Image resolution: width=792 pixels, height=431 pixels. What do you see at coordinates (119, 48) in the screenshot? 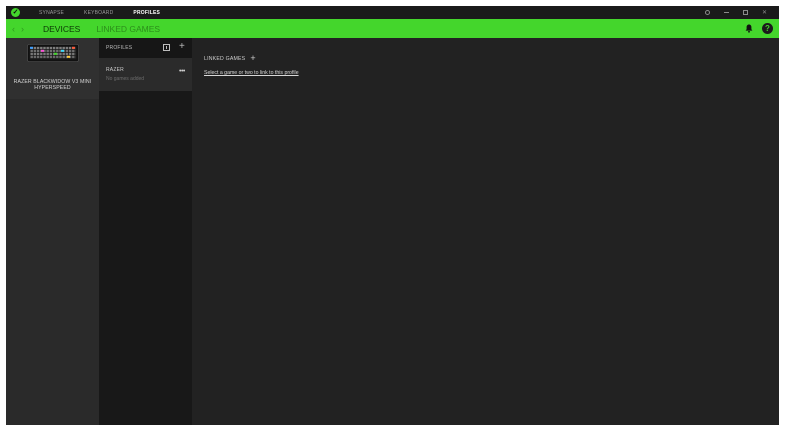
I see `profiles-title: PROFILES` at bounding box center [119, 48].